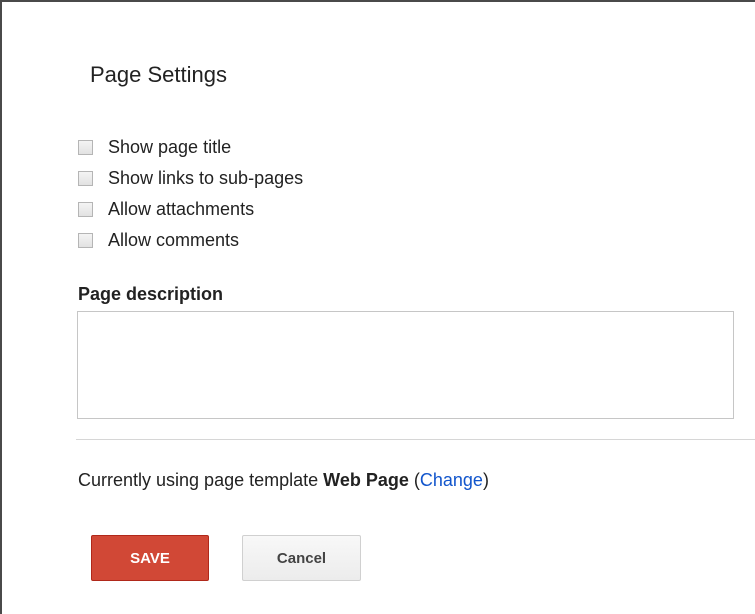 The image size is (755, 614). I want to click on option-show-page-title: Show page title, so click(190, 147).